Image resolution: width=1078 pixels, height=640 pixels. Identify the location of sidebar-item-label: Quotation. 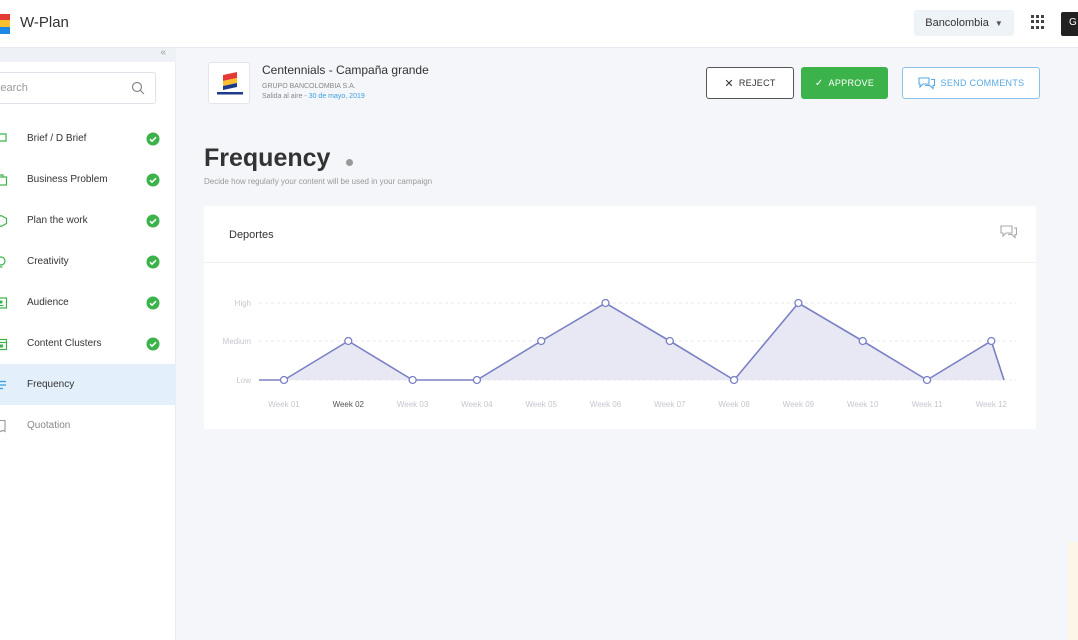
(49, 425).